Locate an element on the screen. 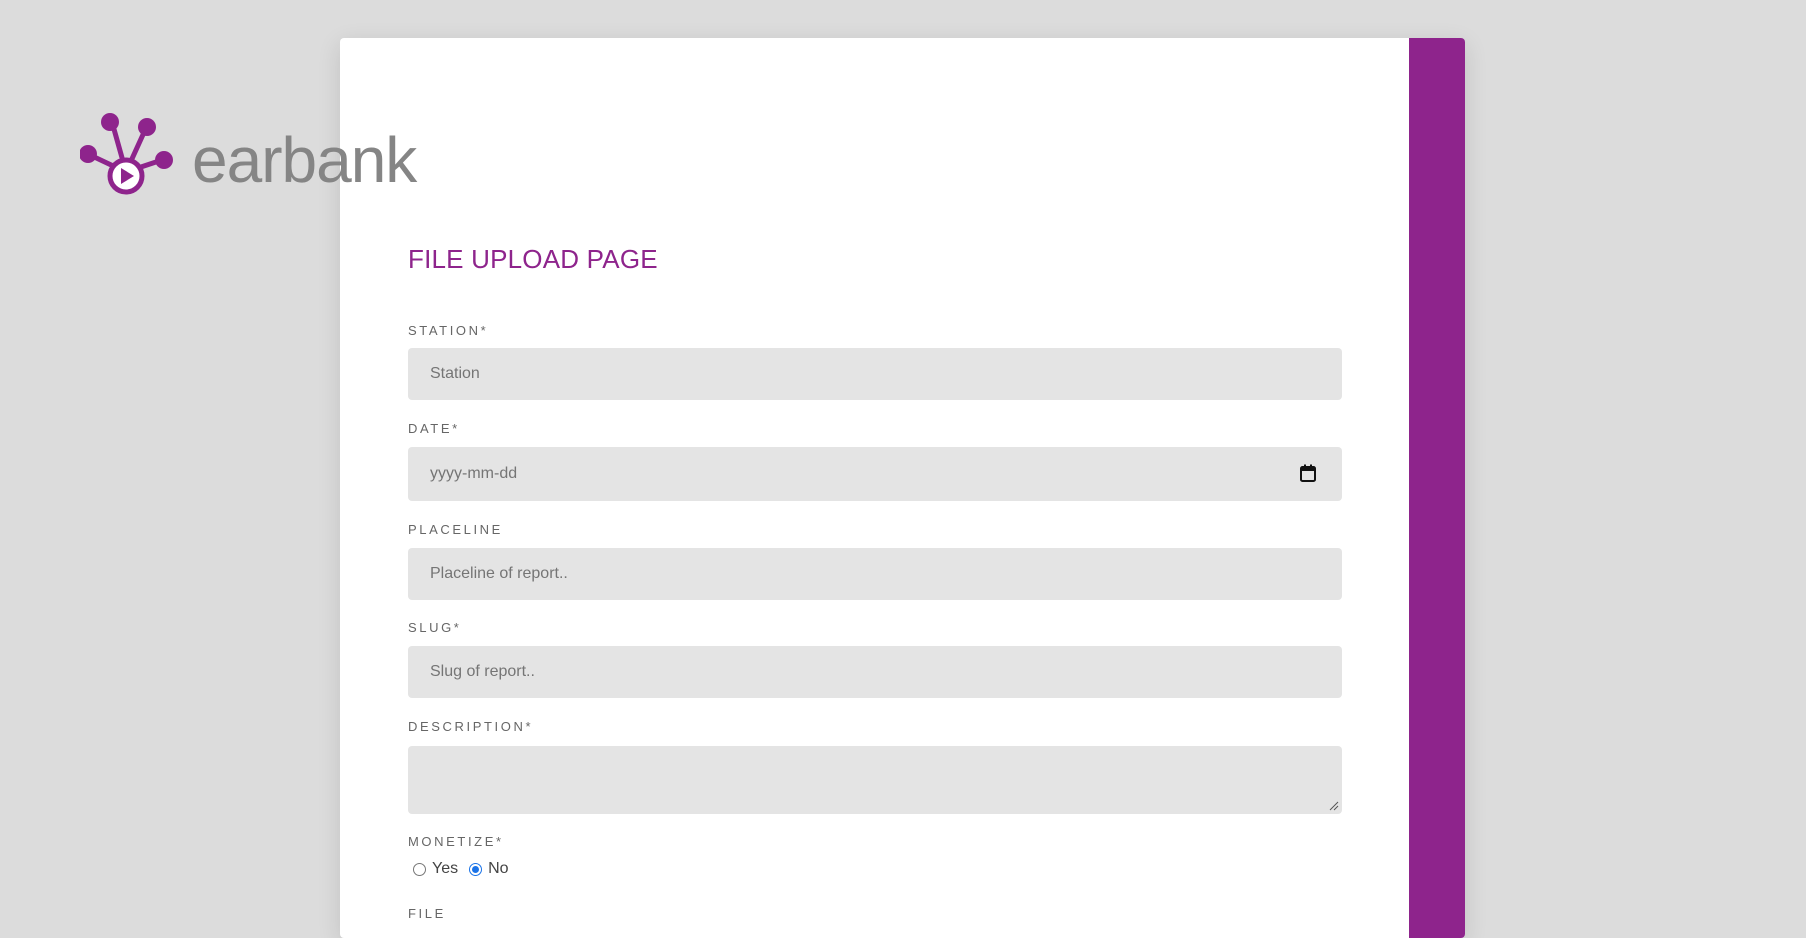 The height and width of the screenshot is (938, 1806). slug-input: Slug of report.. is located at coordinates (875, 672).